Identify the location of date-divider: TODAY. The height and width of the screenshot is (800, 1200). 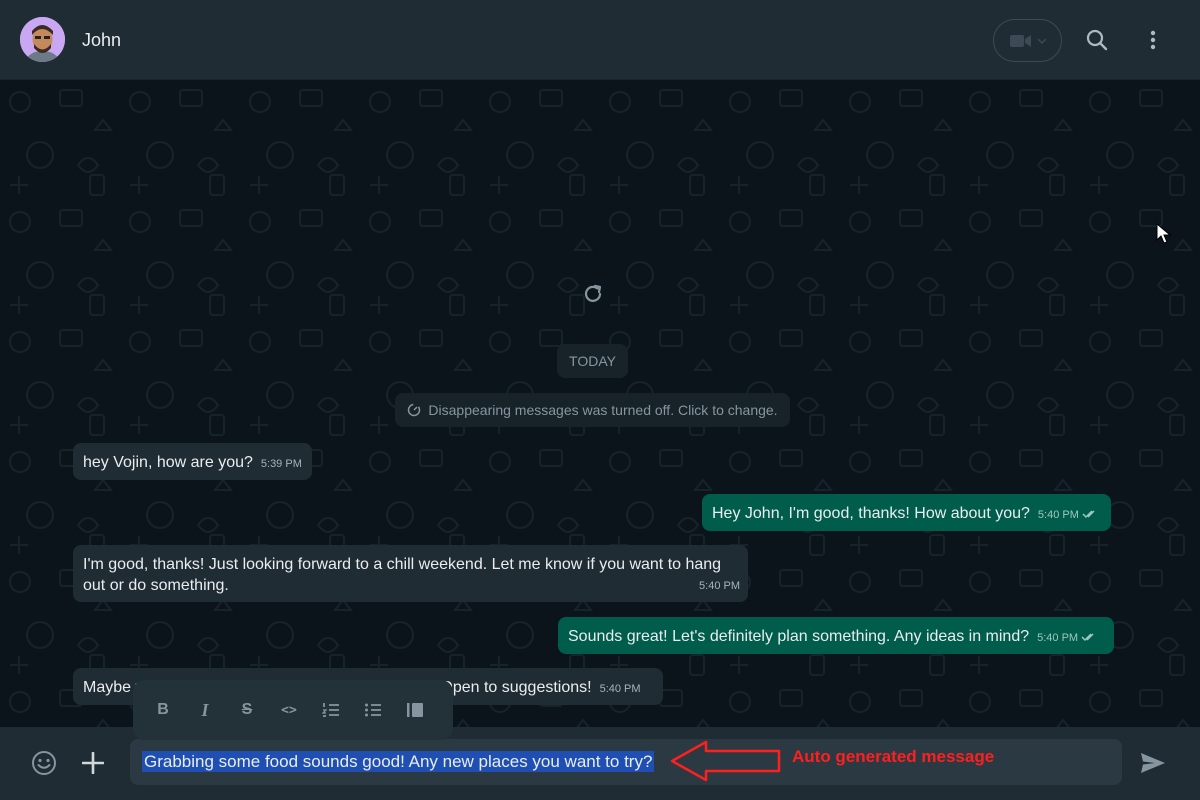
(592, 361).